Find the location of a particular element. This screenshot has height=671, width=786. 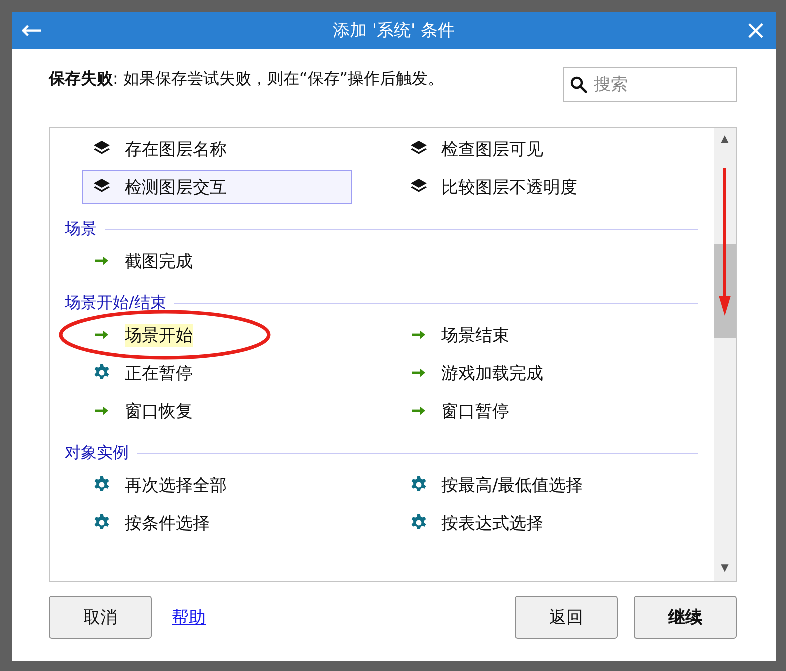

item-label: 按条件选择 is located at coordinates (167, 523).